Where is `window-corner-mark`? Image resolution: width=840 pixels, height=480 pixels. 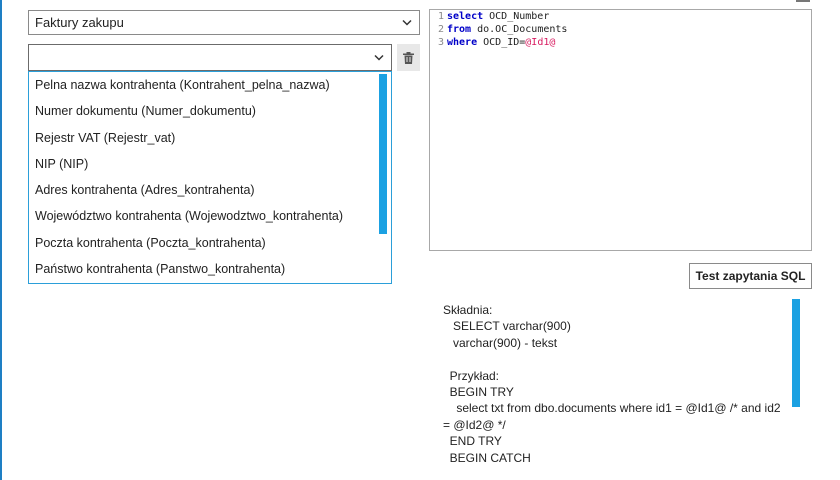 window-corner-mark is located at coordinates (803, 1).